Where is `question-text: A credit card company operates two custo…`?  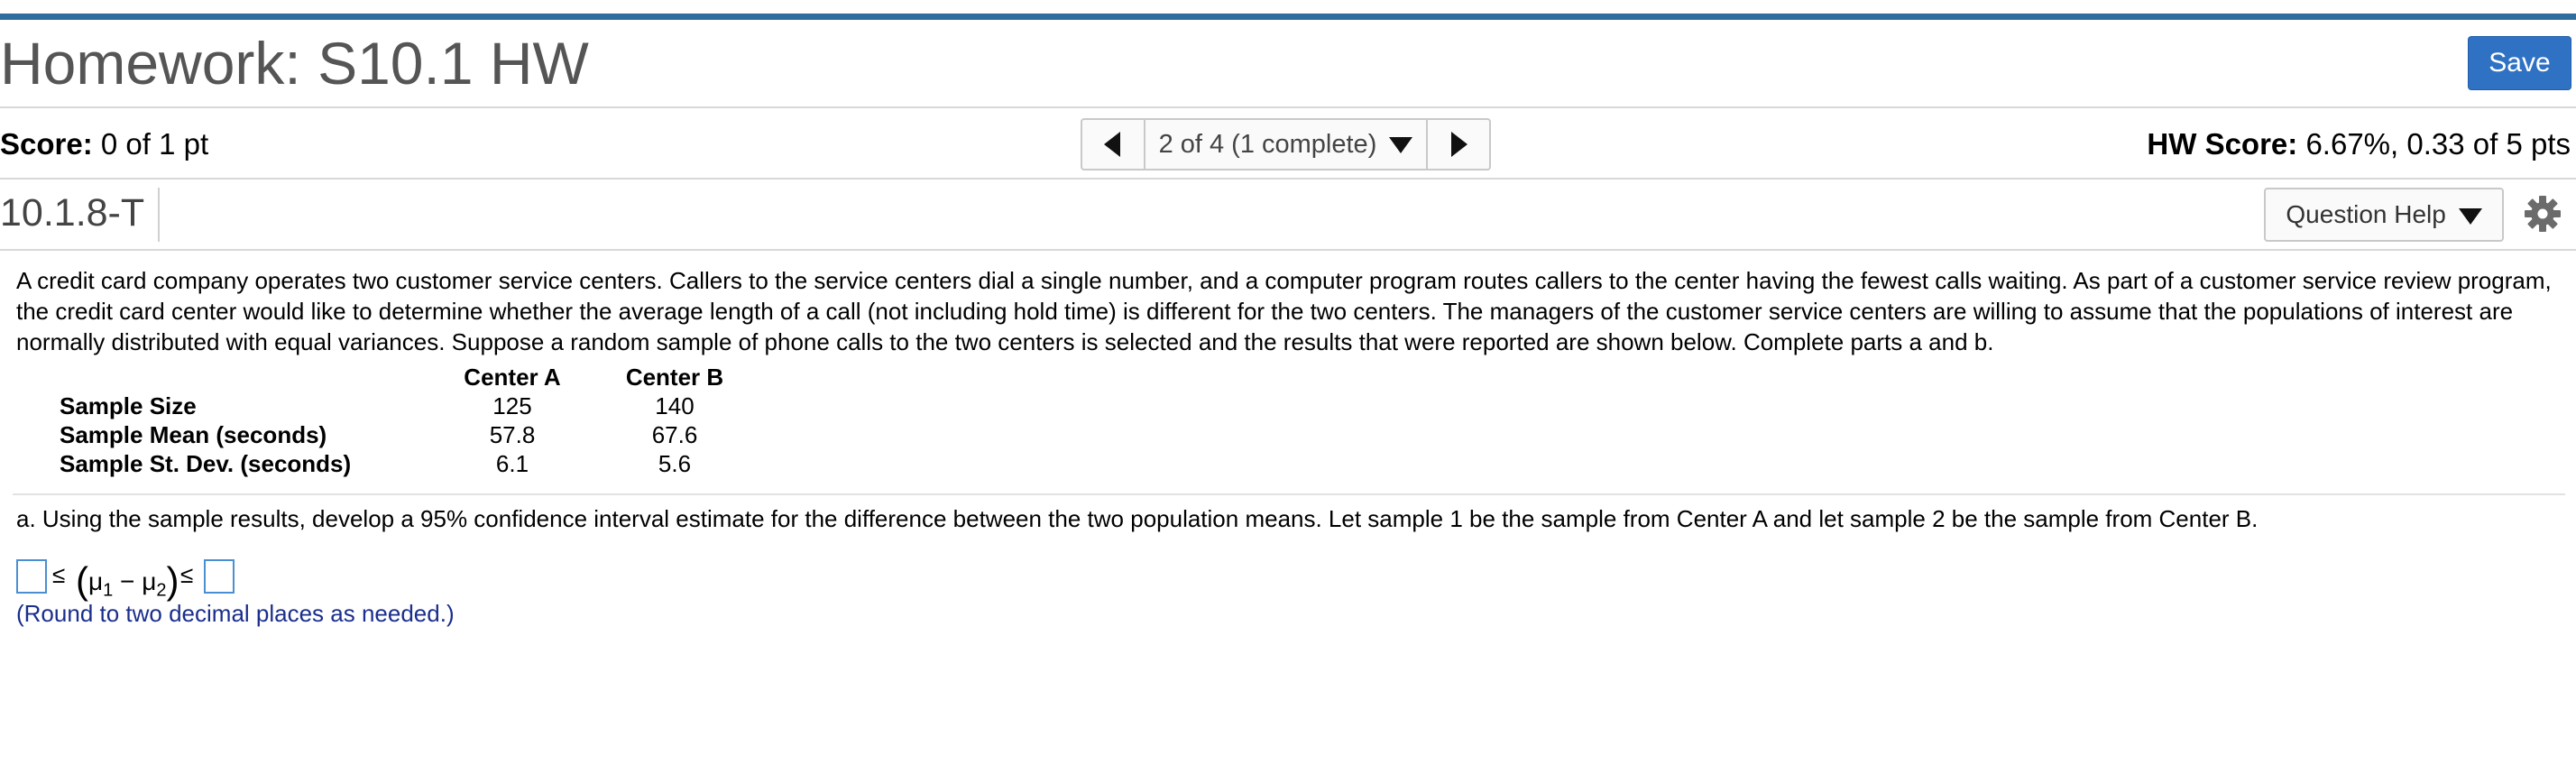
question-text: A credit card company operates two custo… is located at coordinates (1284, 311).